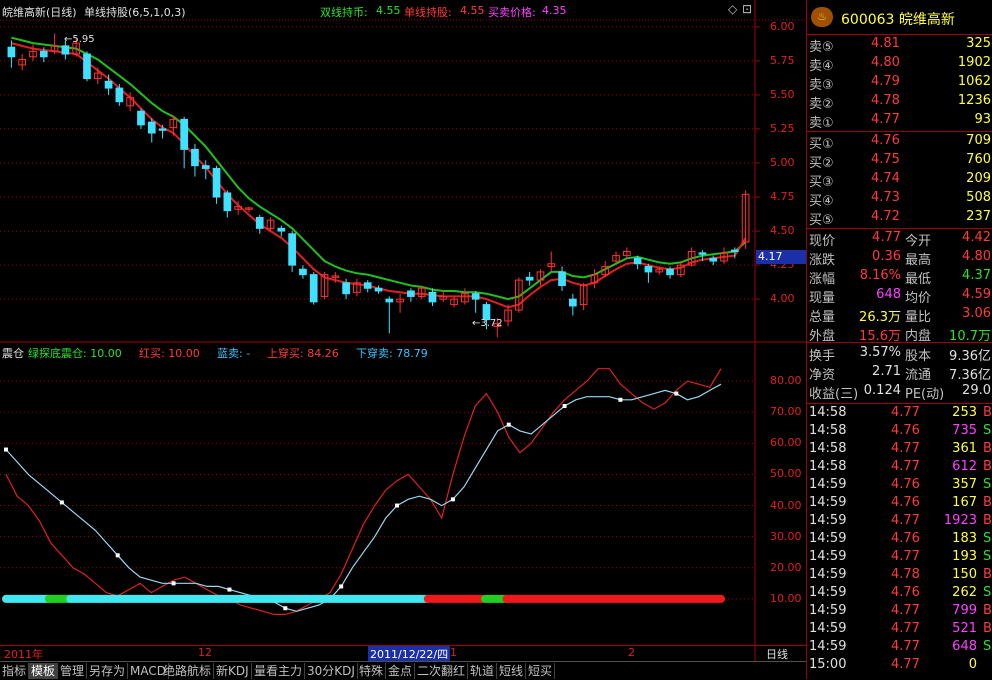  I want to click on formula-tab: 短线, so click(512, 671).